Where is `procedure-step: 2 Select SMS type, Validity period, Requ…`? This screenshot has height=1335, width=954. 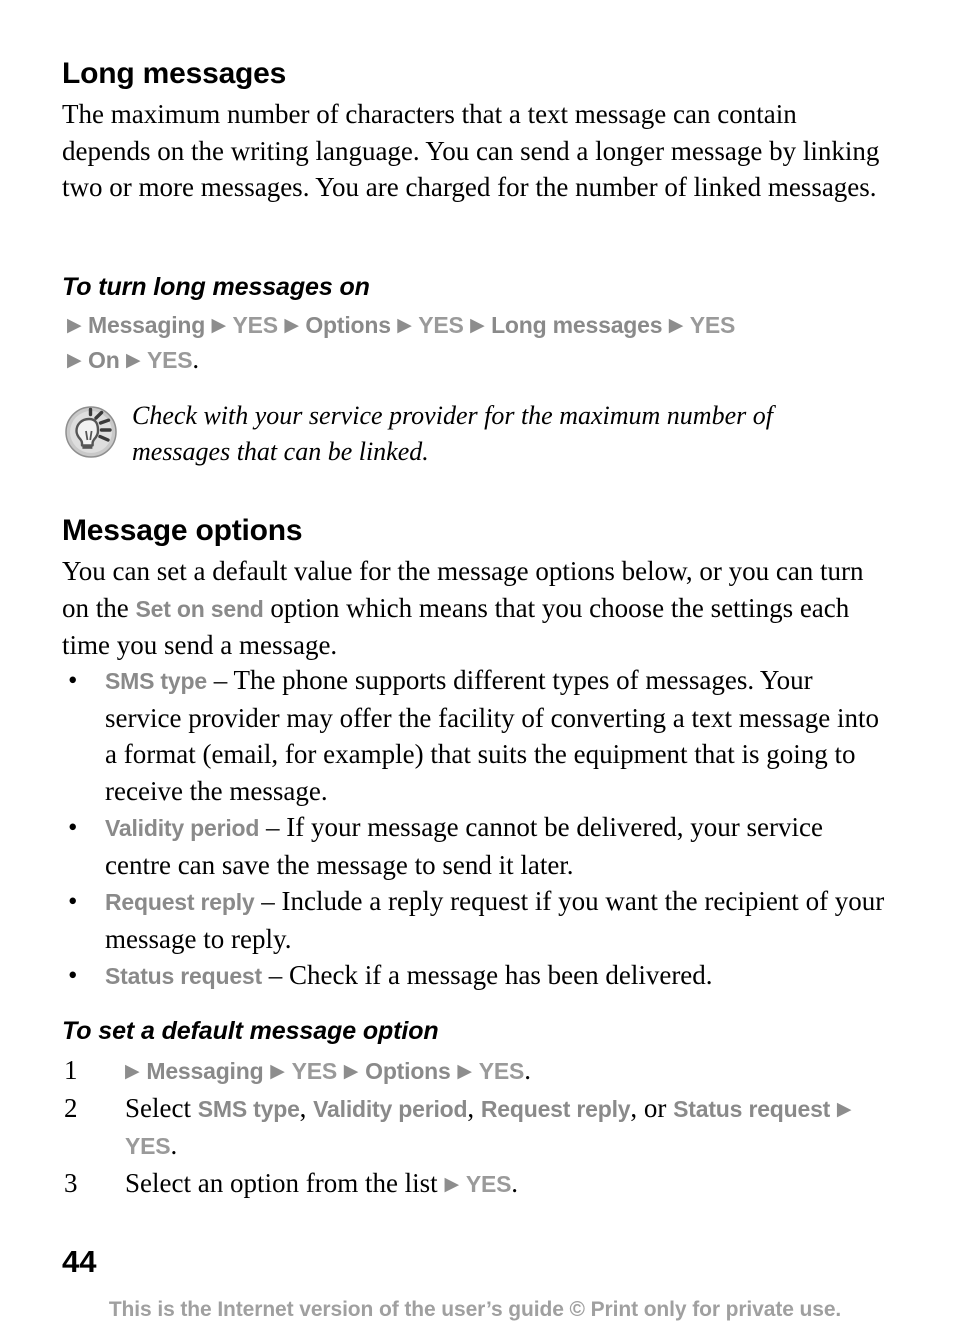
procedure-step: 2 Select SMS type, Validity period, Requ… is located at coordinates (475, 1127).